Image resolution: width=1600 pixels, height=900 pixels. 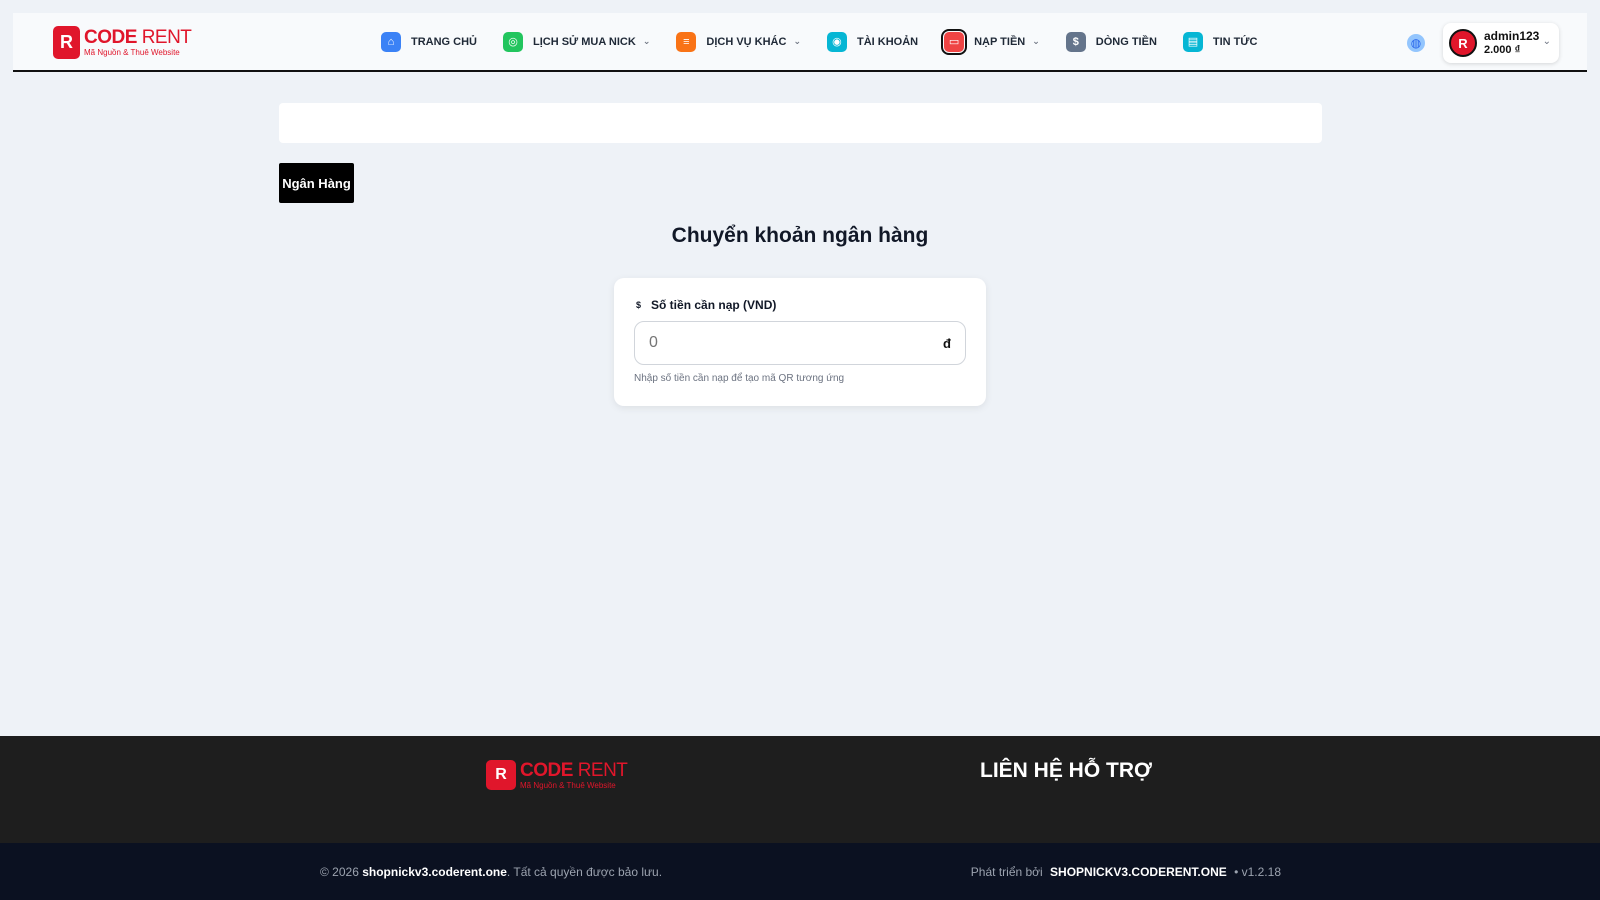 I want to click on nav-item-label: TÀI KHOẢN, so click(x=887, y=41).